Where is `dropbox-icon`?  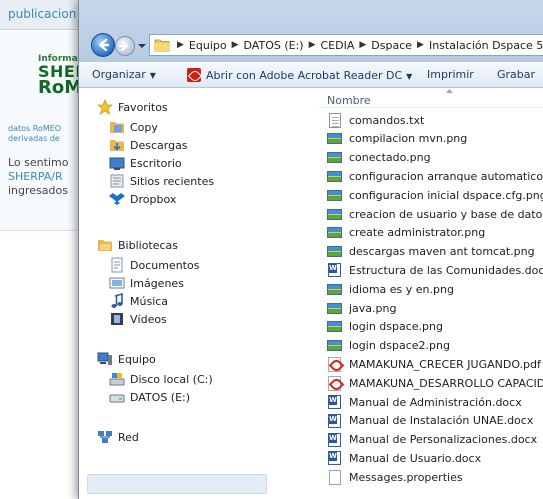
dropbox-icon is located at coordinates (117, 199).